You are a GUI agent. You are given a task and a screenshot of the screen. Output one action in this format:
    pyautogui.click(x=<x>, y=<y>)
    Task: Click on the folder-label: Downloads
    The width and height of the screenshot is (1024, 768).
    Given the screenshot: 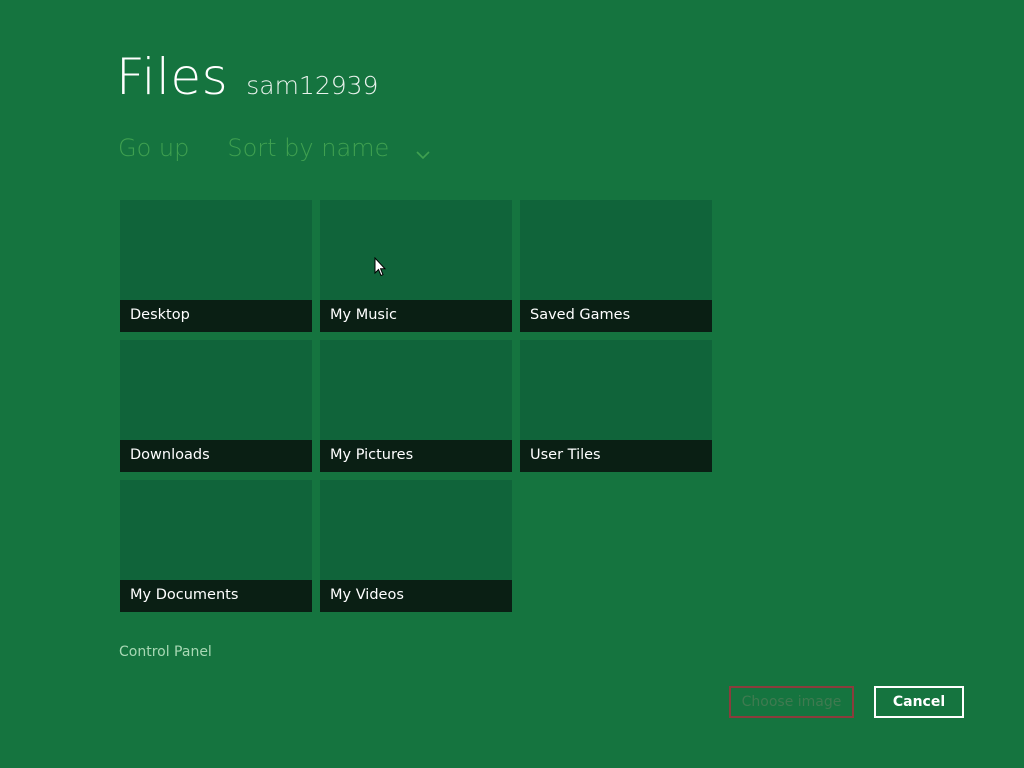 What is the action you would take?
    pyautogui.click(x=216, y=456)
    